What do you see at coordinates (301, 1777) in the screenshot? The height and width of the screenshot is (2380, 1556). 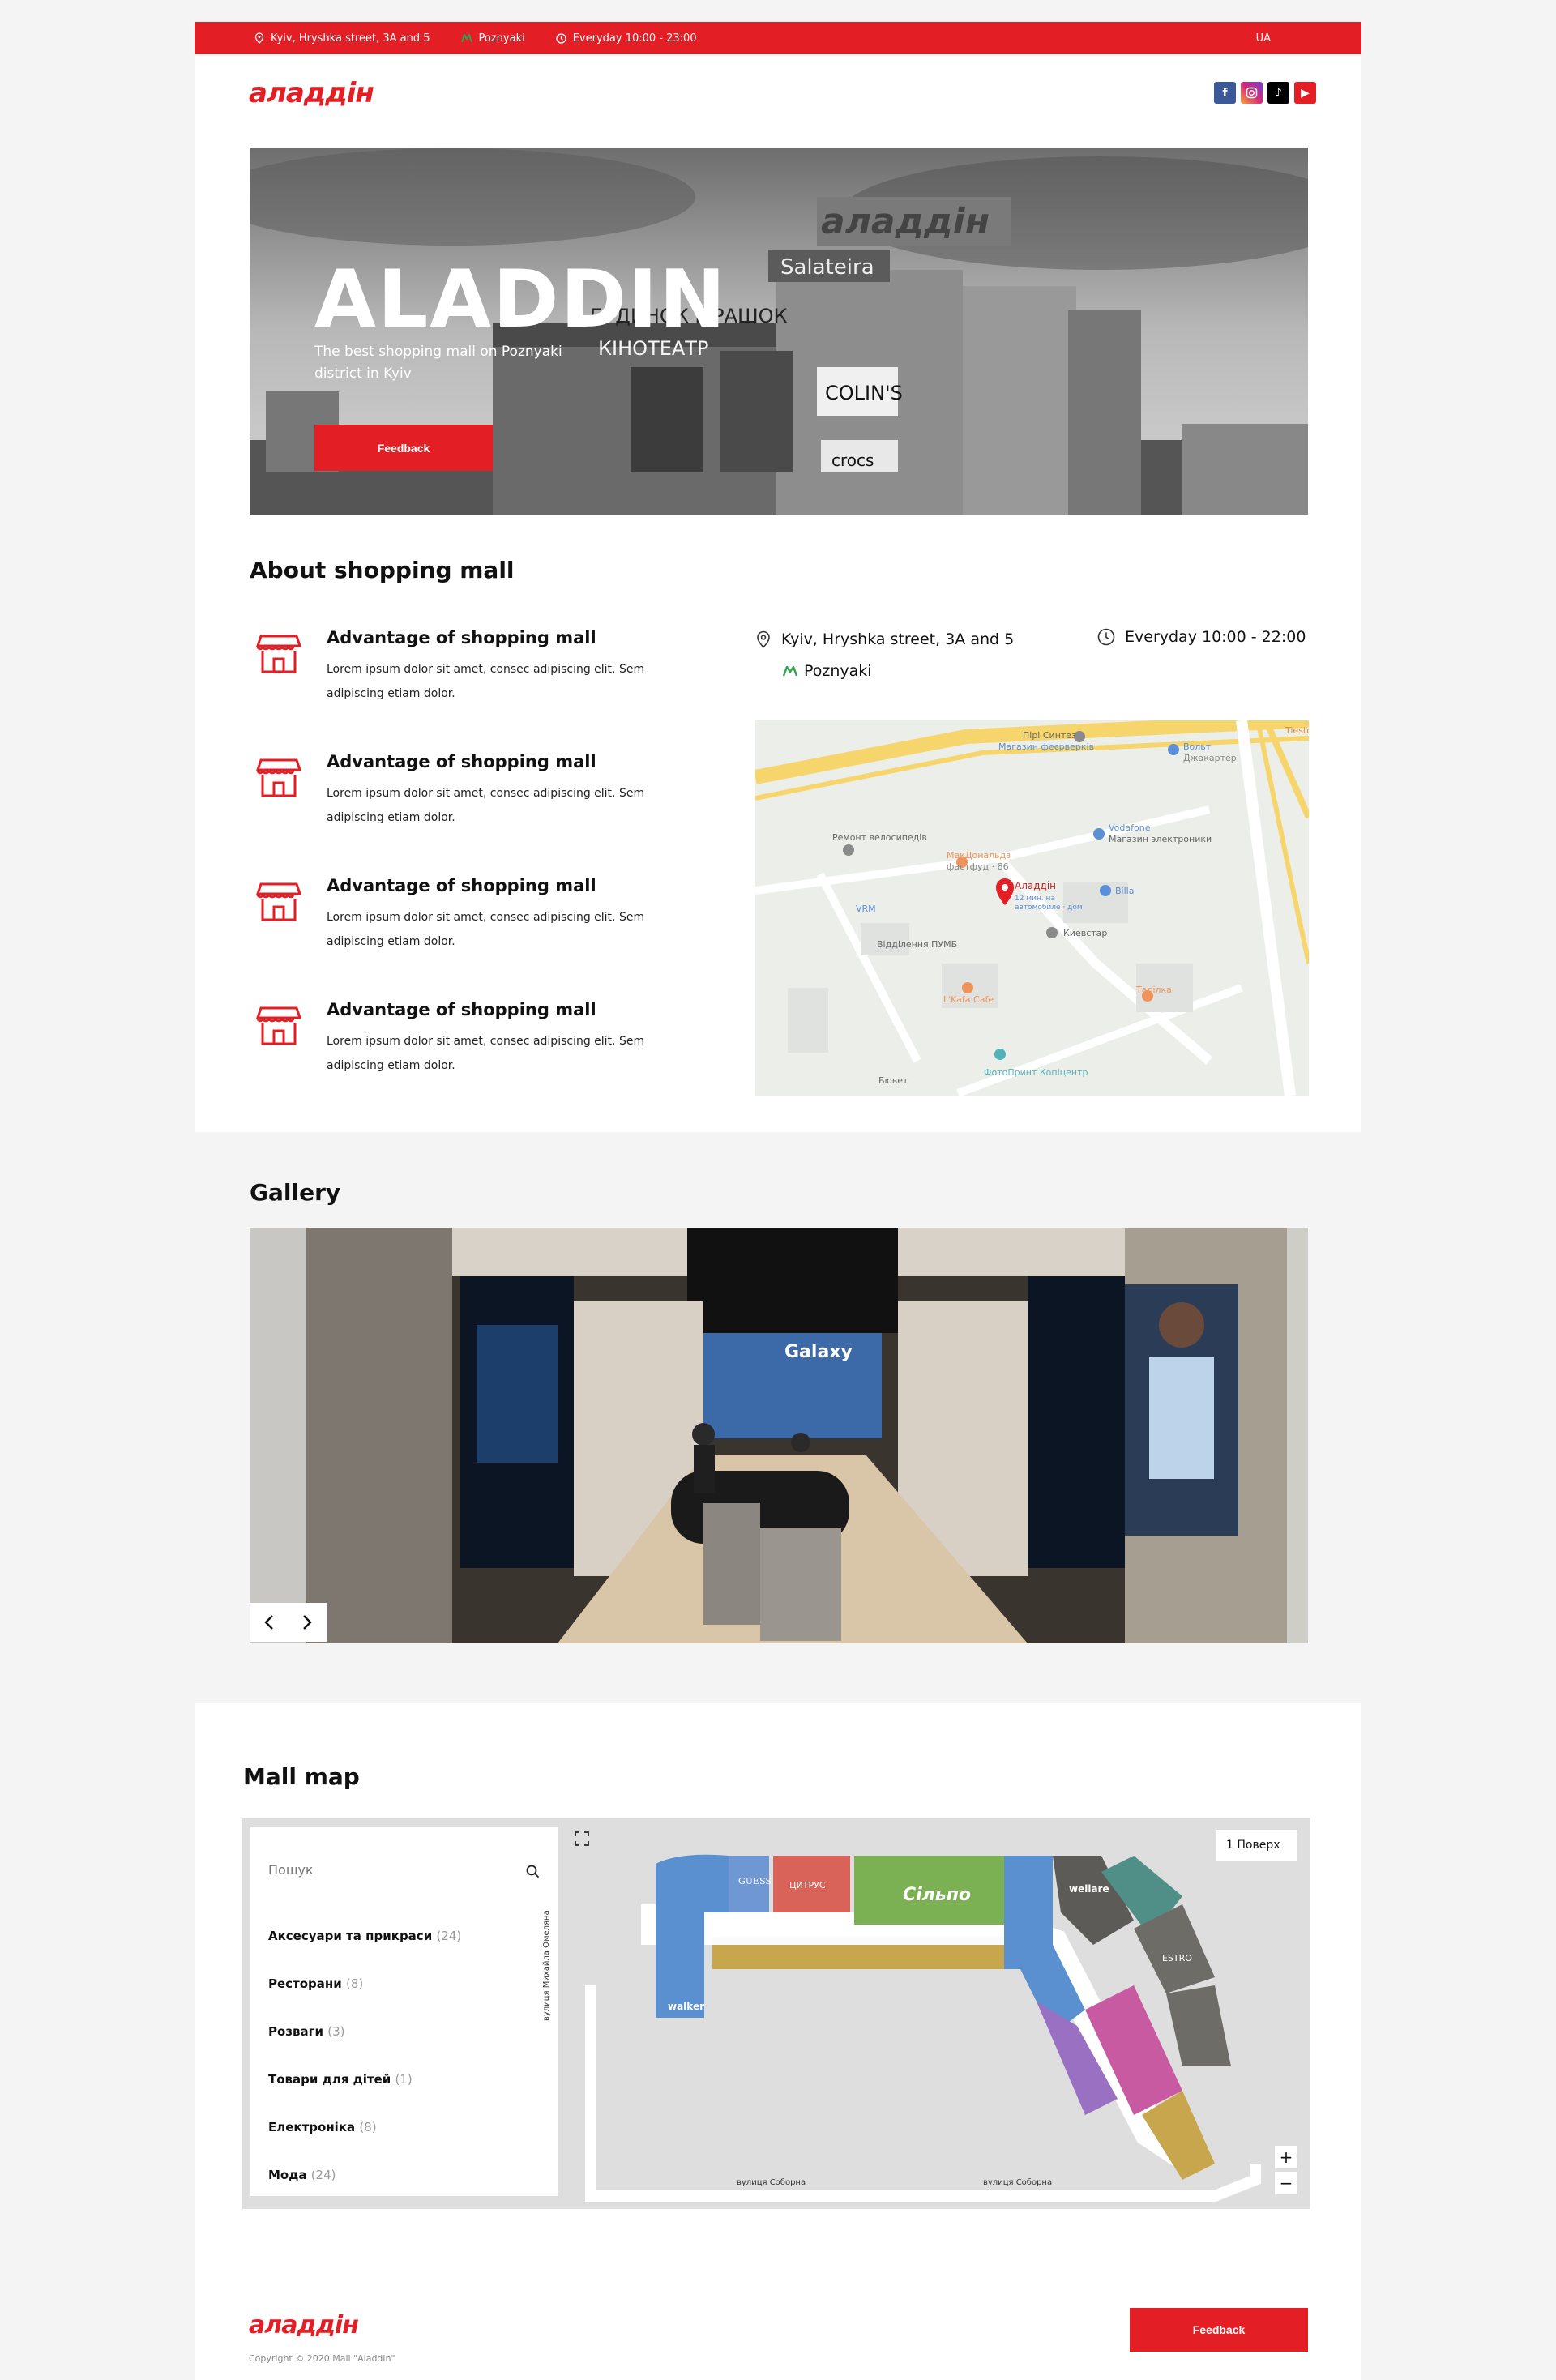 I see `mall-map-heading: Mall map` at bounding box center [301, 1777].